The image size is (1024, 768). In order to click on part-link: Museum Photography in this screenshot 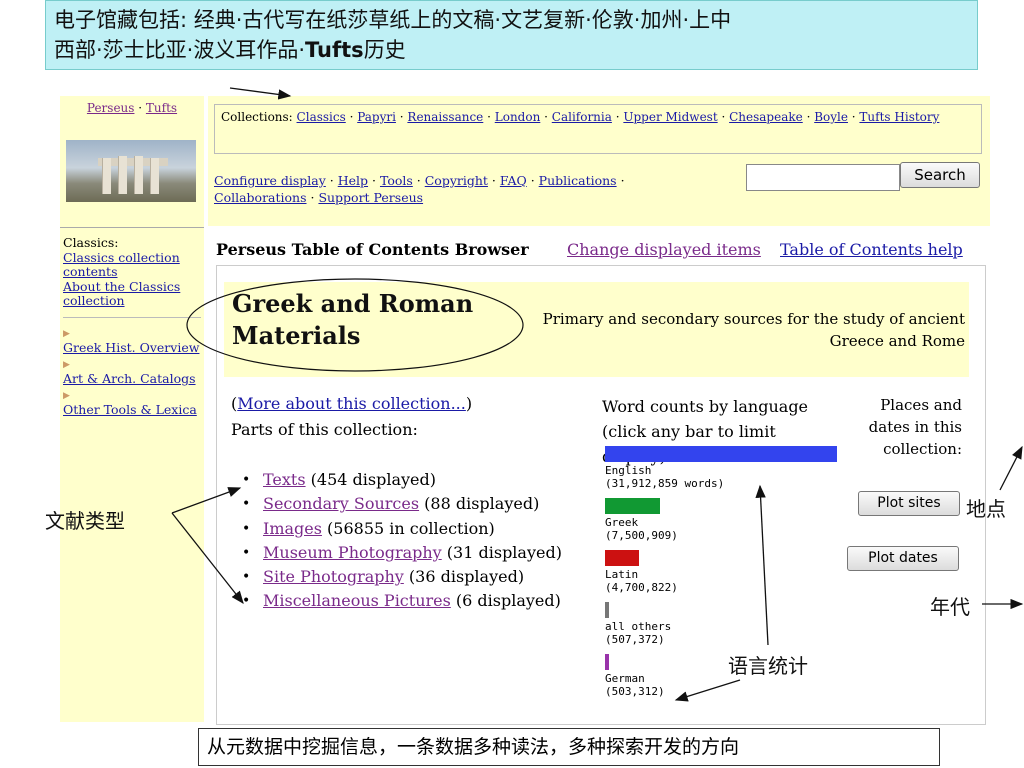, I will do `click(352, 552)`.